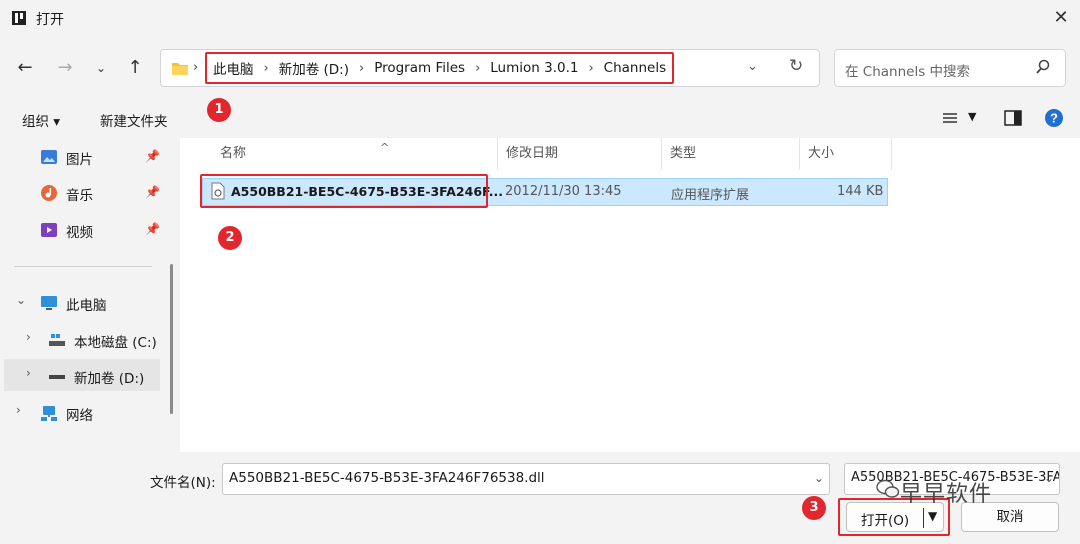 This screenshot has height=544, width=1080. Describe the element at coordinates (57, 340) in the screenshot. I see `system-drive-icon` at that location.